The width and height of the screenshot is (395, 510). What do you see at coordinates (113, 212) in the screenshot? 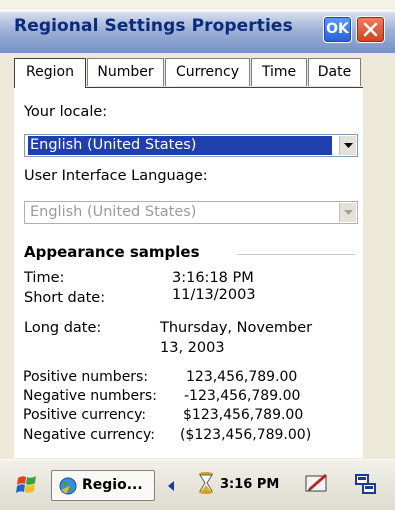
I see `ui-language-value: English (United States)` at bounding box center [113, 212].